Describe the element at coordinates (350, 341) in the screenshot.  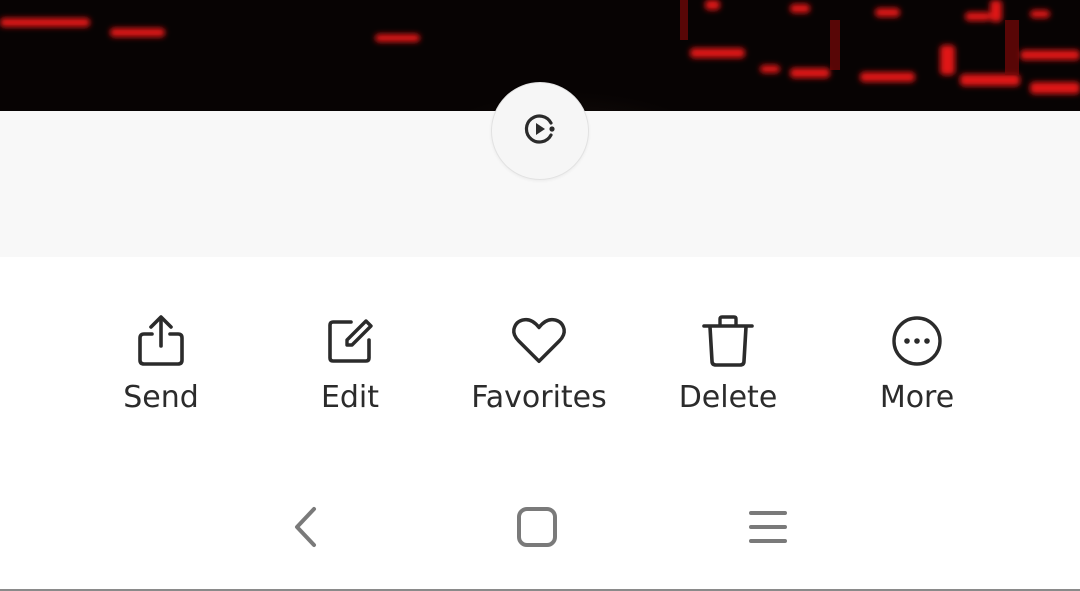
I see `edit-icon` at that location.